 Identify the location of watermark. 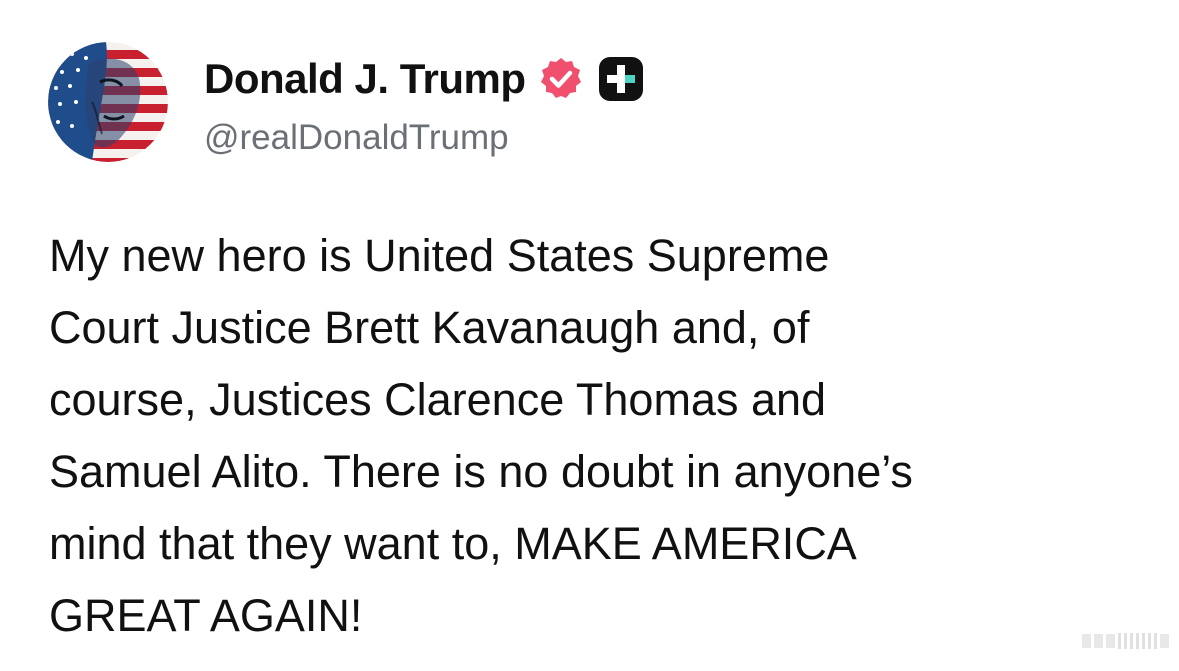
(1125, 641).